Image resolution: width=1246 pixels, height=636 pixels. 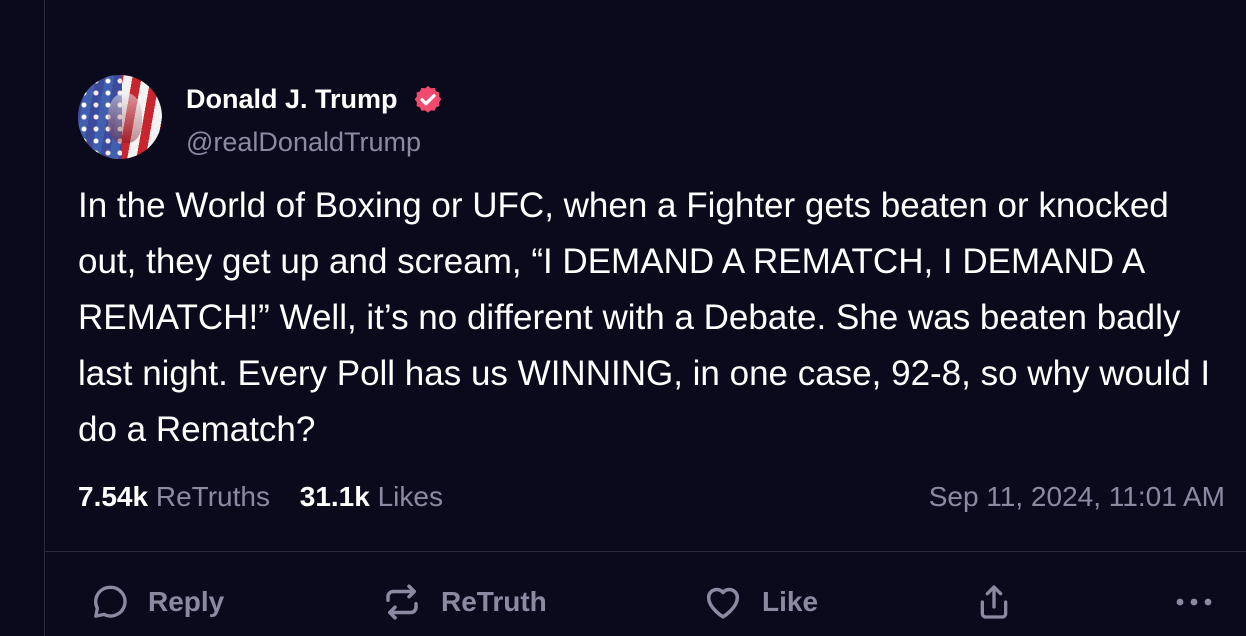 I want to click on reply-button: Reply, so click(x=157, y=602).